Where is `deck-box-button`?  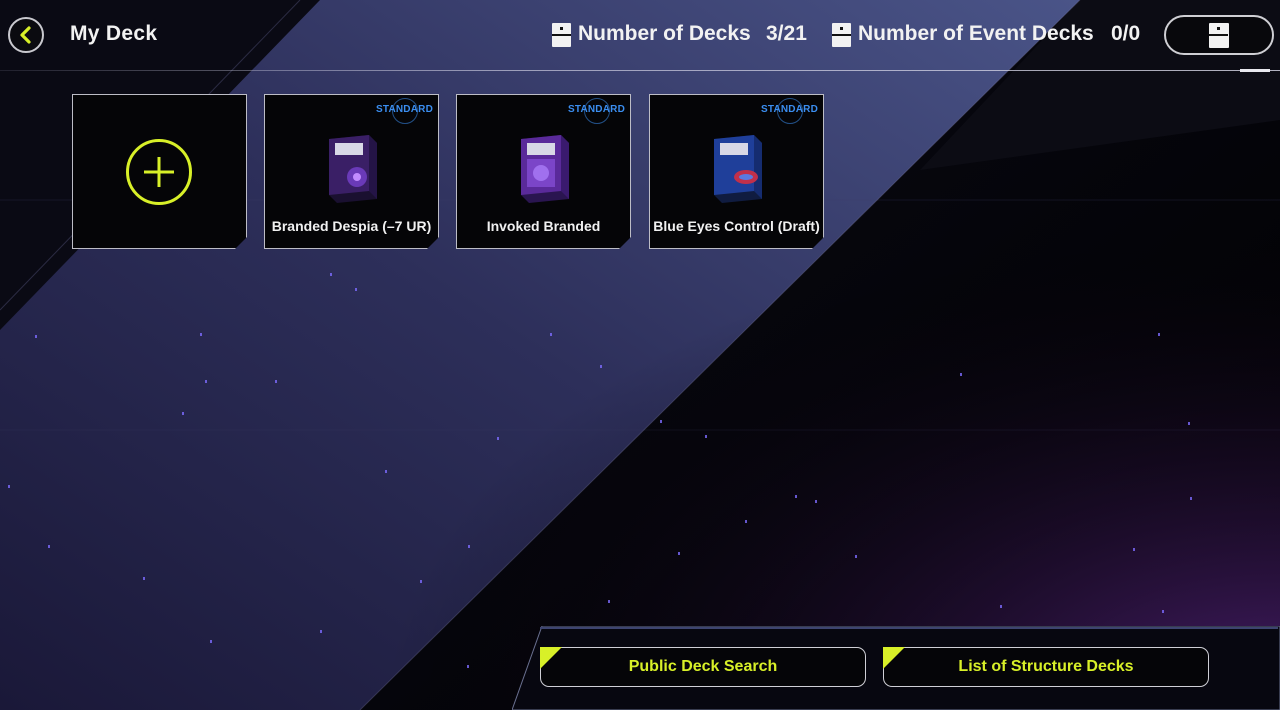
deck-box-button is located at coordinates (1219, 35).